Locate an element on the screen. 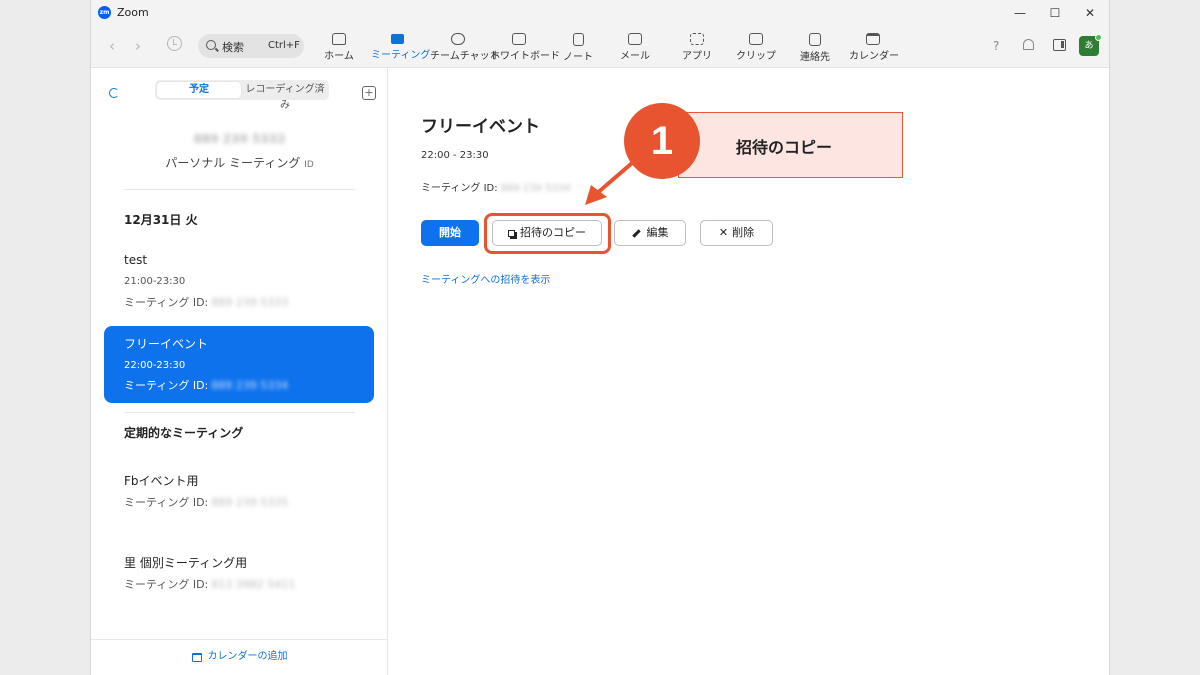 Image resolution: width=1200 pixels, height=675 pixels. edit-label: 編集 is located at coordinates (657, 232).